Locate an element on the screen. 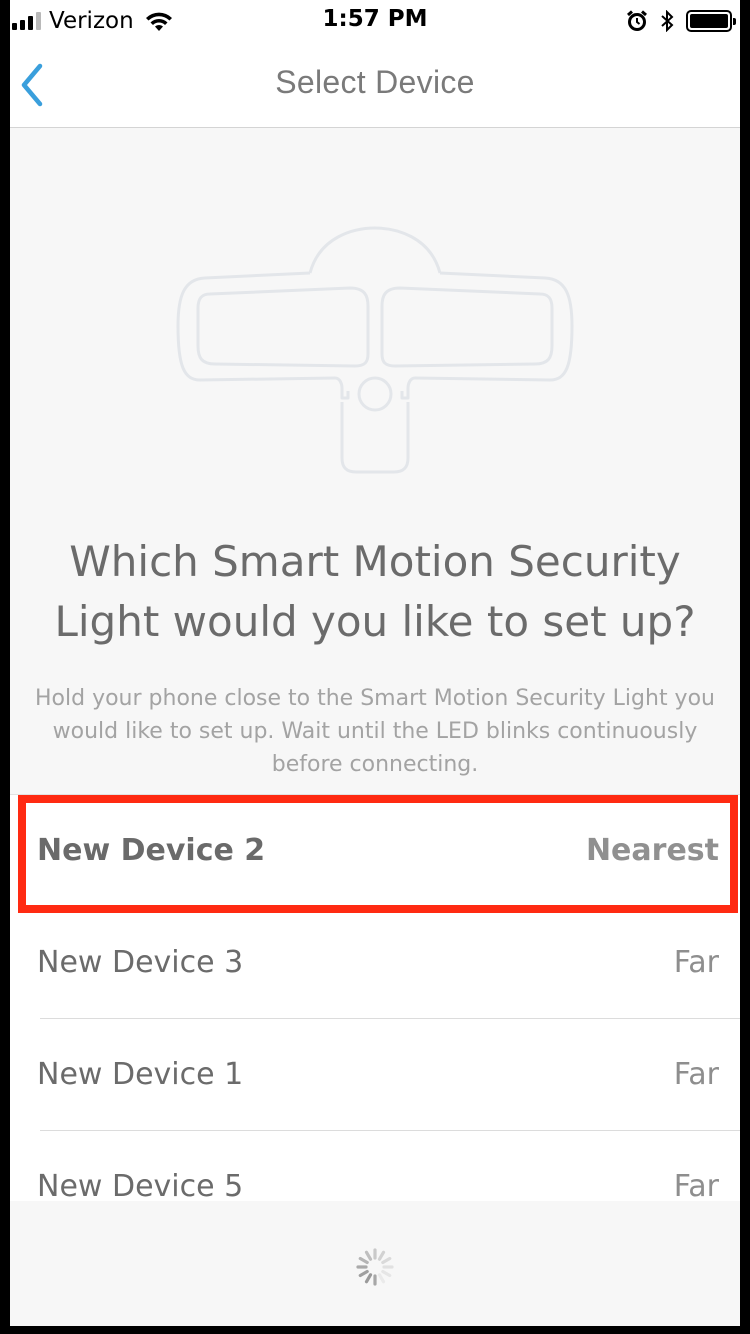 This screenshot has width=750, height=1334. device-distance: Nearest is located at coordinates (652, 850).